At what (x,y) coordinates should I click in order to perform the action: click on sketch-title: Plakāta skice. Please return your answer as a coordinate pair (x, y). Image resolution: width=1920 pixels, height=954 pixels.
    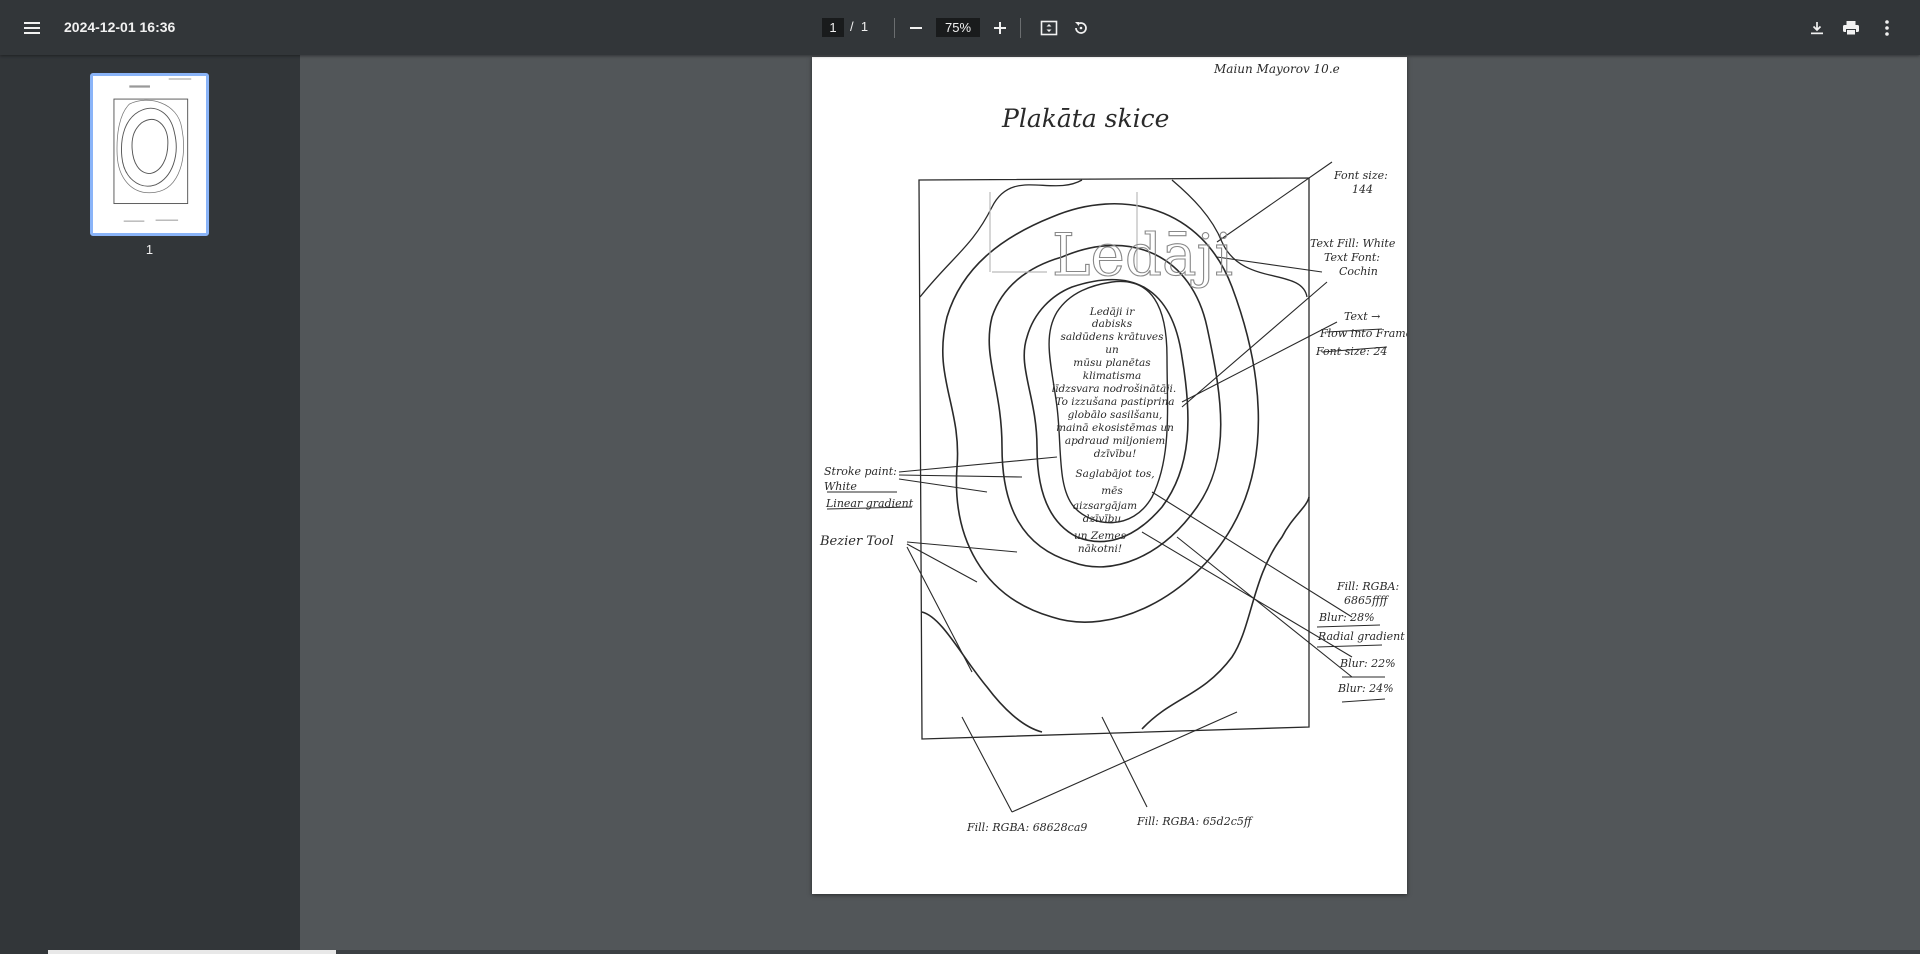
    Looking at the image, I should click on (1085, 118).